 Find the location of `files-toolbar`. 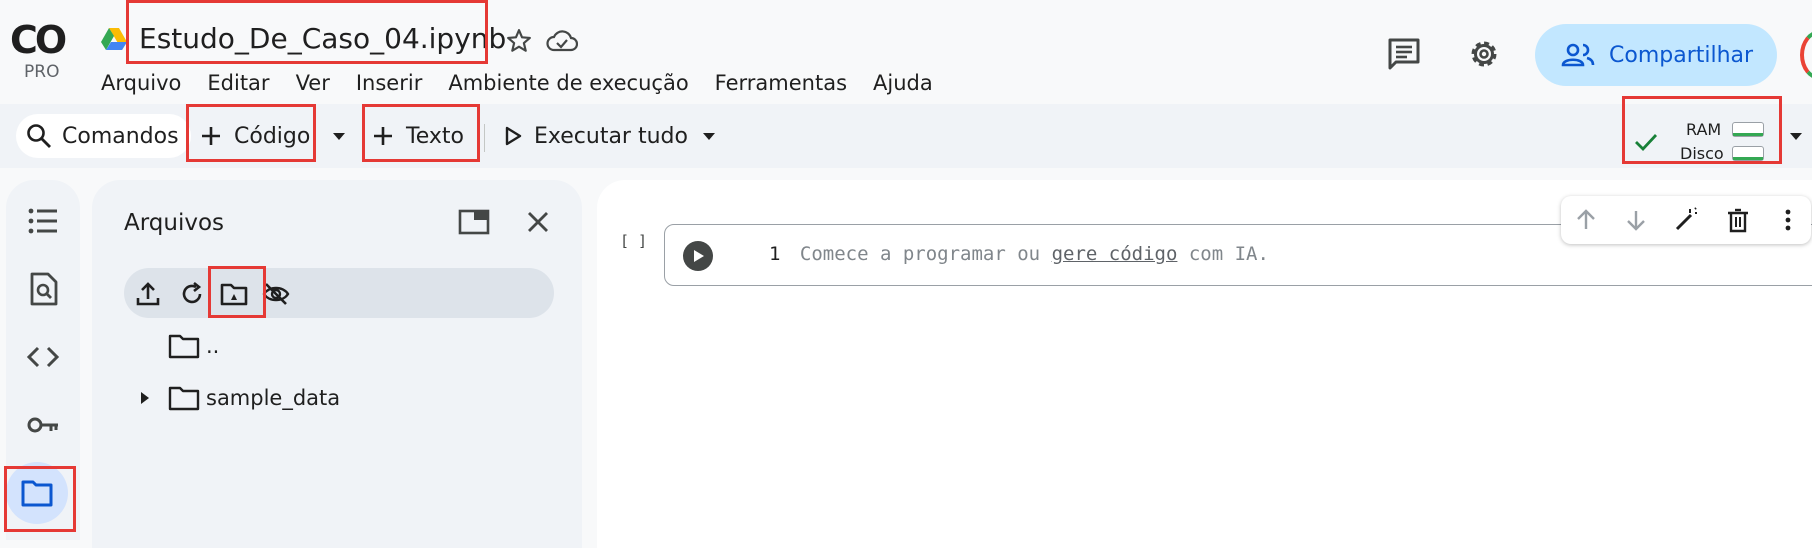

files-toolbar is located at coordinates (339, 293).